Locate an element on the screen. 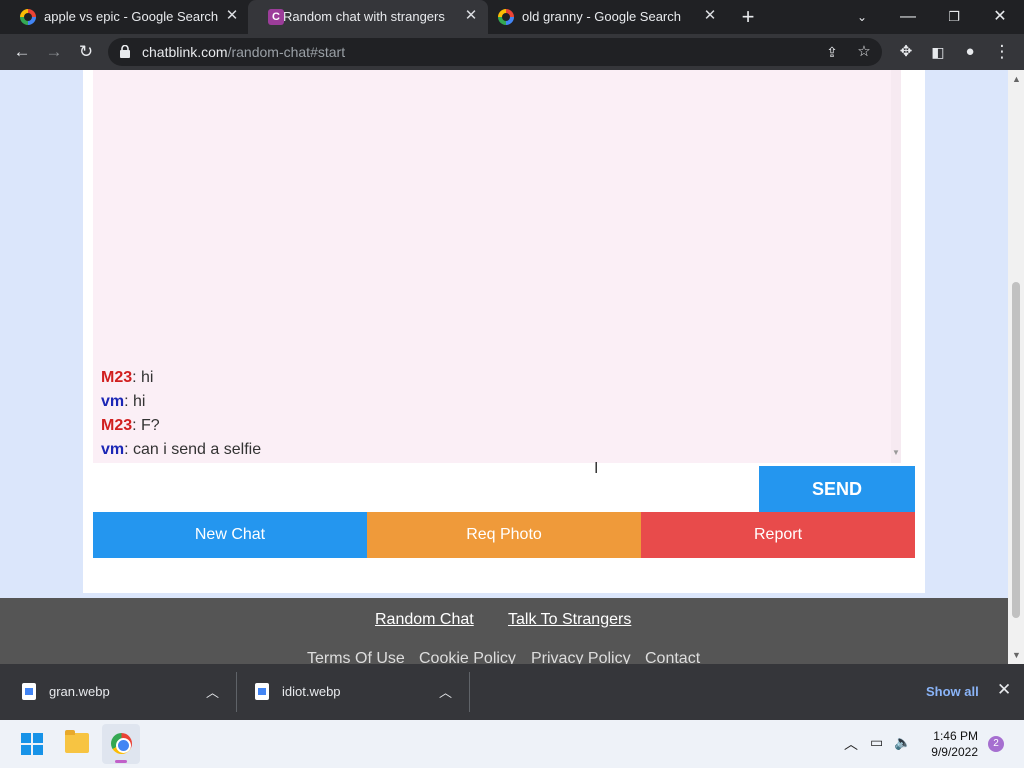 The width and height of the screenshot is (1024, 768). chat-message: vm: hi is located at coordinates (123, 401).